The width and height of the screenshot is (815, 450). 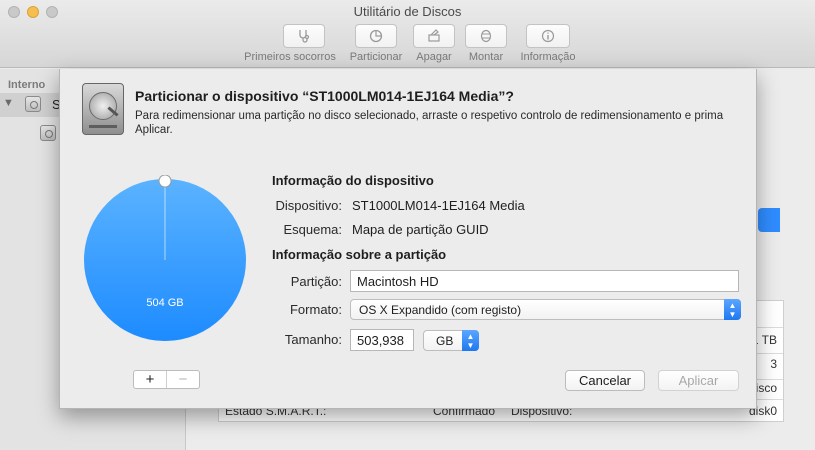 What do you see at coordinates (290, 57) in the screenshot?
I see `first-aid-label: Primeiros socorros` at bounding box center [290, 57].